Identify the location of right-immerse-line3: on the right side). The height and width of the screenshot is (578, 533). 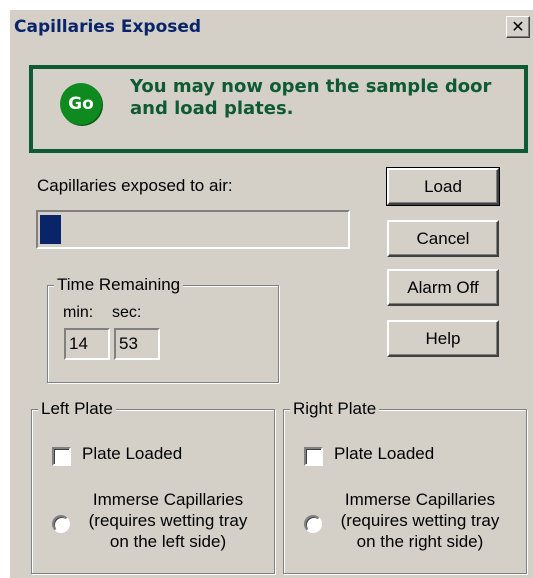
(420, 541).